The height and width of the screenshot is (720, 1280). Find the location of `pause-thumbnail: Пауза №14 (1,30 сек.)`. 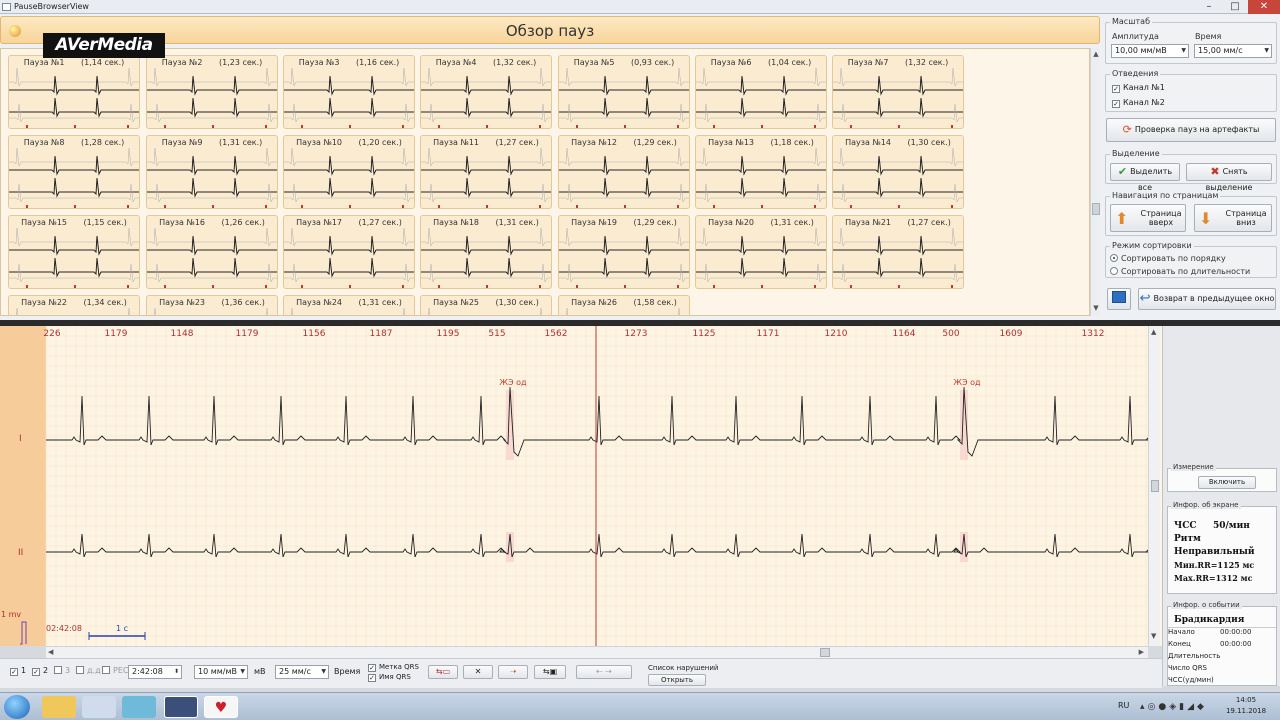

pause-thumbnail: Пауза №14 (1,30 сек.) is located at coordinates (898, 172).